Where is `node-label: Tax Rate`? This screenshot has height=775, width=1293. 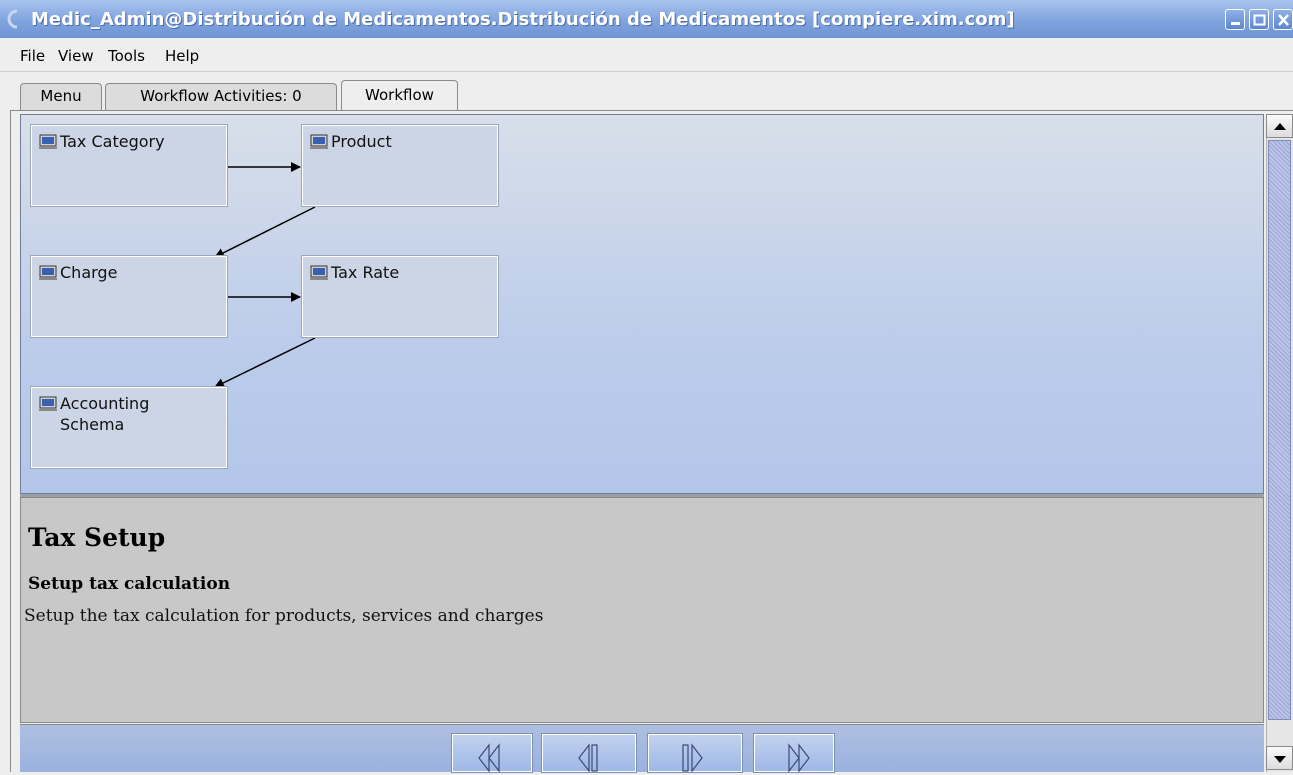 node-label: Tax Rate is located at coordinates (365, 272).